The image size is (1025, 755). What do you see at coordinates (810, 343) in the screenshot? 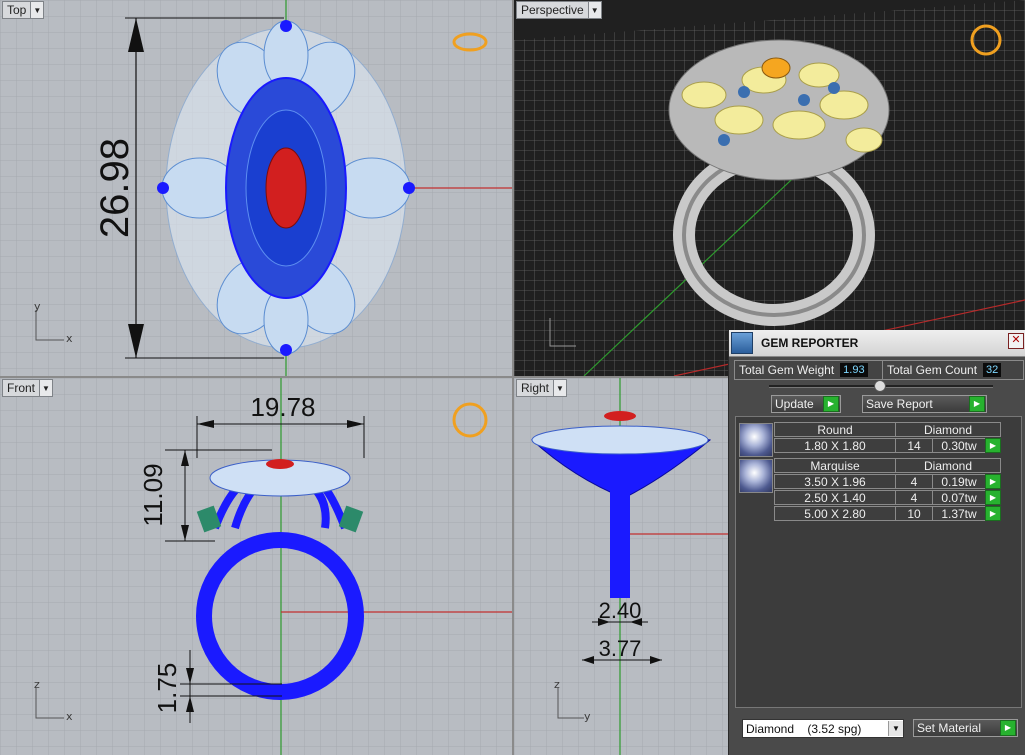
I see `gem-reporter-title: GEM REPORTER` at bounding box center [810, 343].